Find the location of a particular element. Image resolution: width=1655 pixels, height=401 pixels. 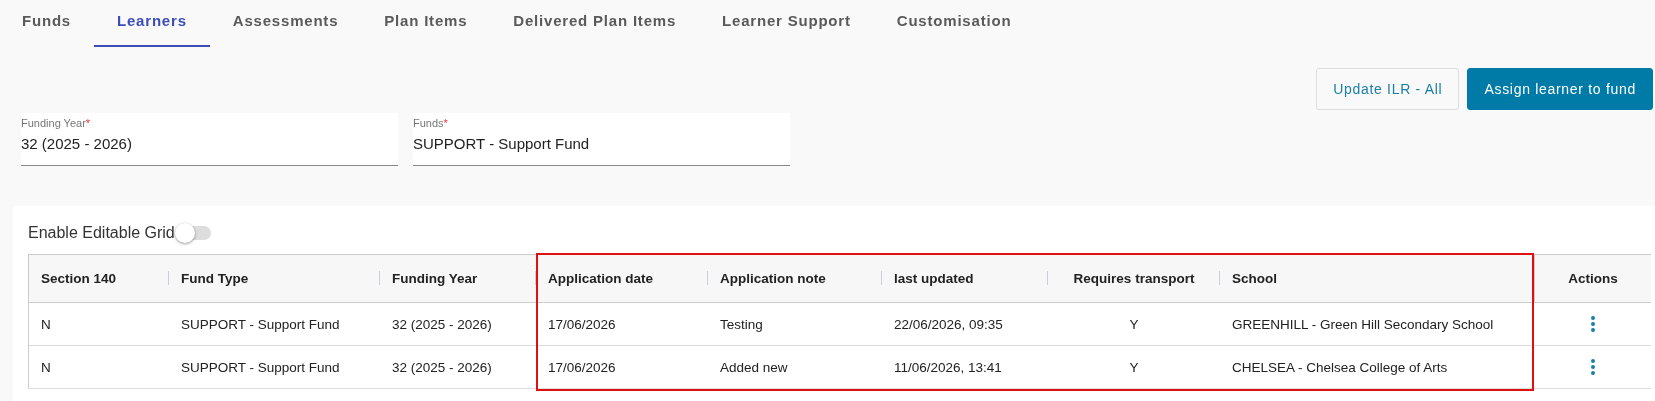

assign-button: Assign learner to fund is located at coordinates (1560, 89).